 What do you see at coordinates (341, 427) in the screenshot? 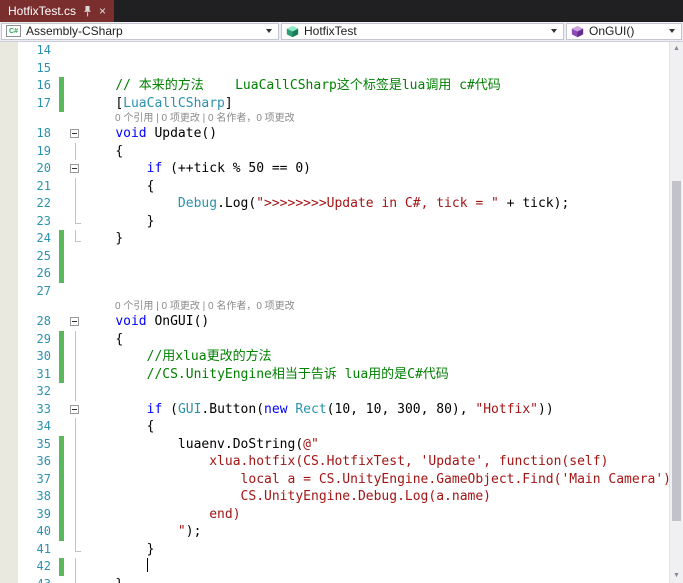
I see `code-line: 34 {` at bounding box center [341, 427].